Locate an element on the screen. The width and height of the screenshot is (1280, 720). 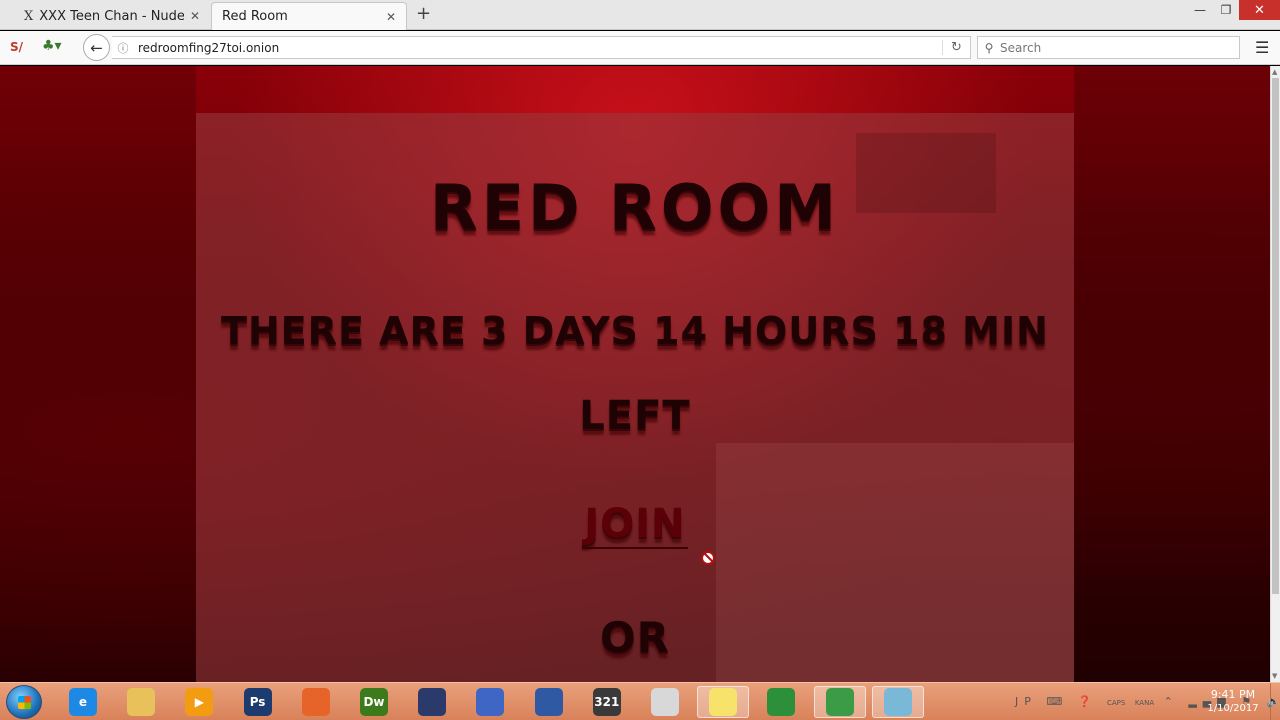
firefox-icon is located at coordinates (315, 702).